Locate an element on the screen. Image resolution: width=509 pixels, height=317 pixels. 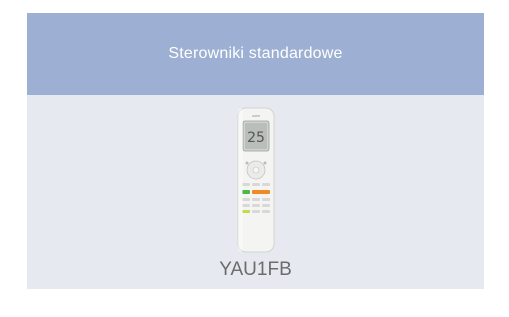
remote-control-image: GREE 25 is located at coordinates (255, 180).